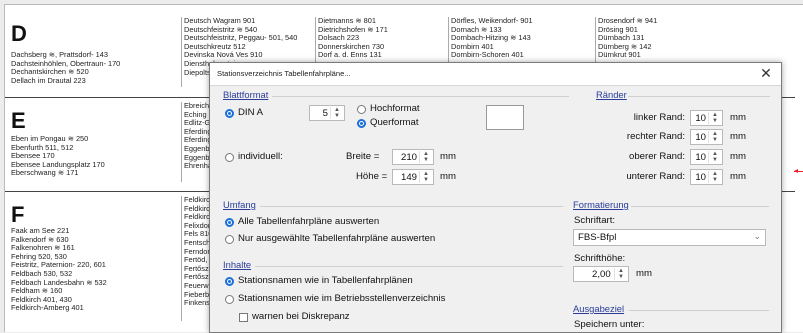  Describe the element at coordinates (657, 156) in the screenshot. I see `oberer-rand-label: oberer Rand:` at that location.